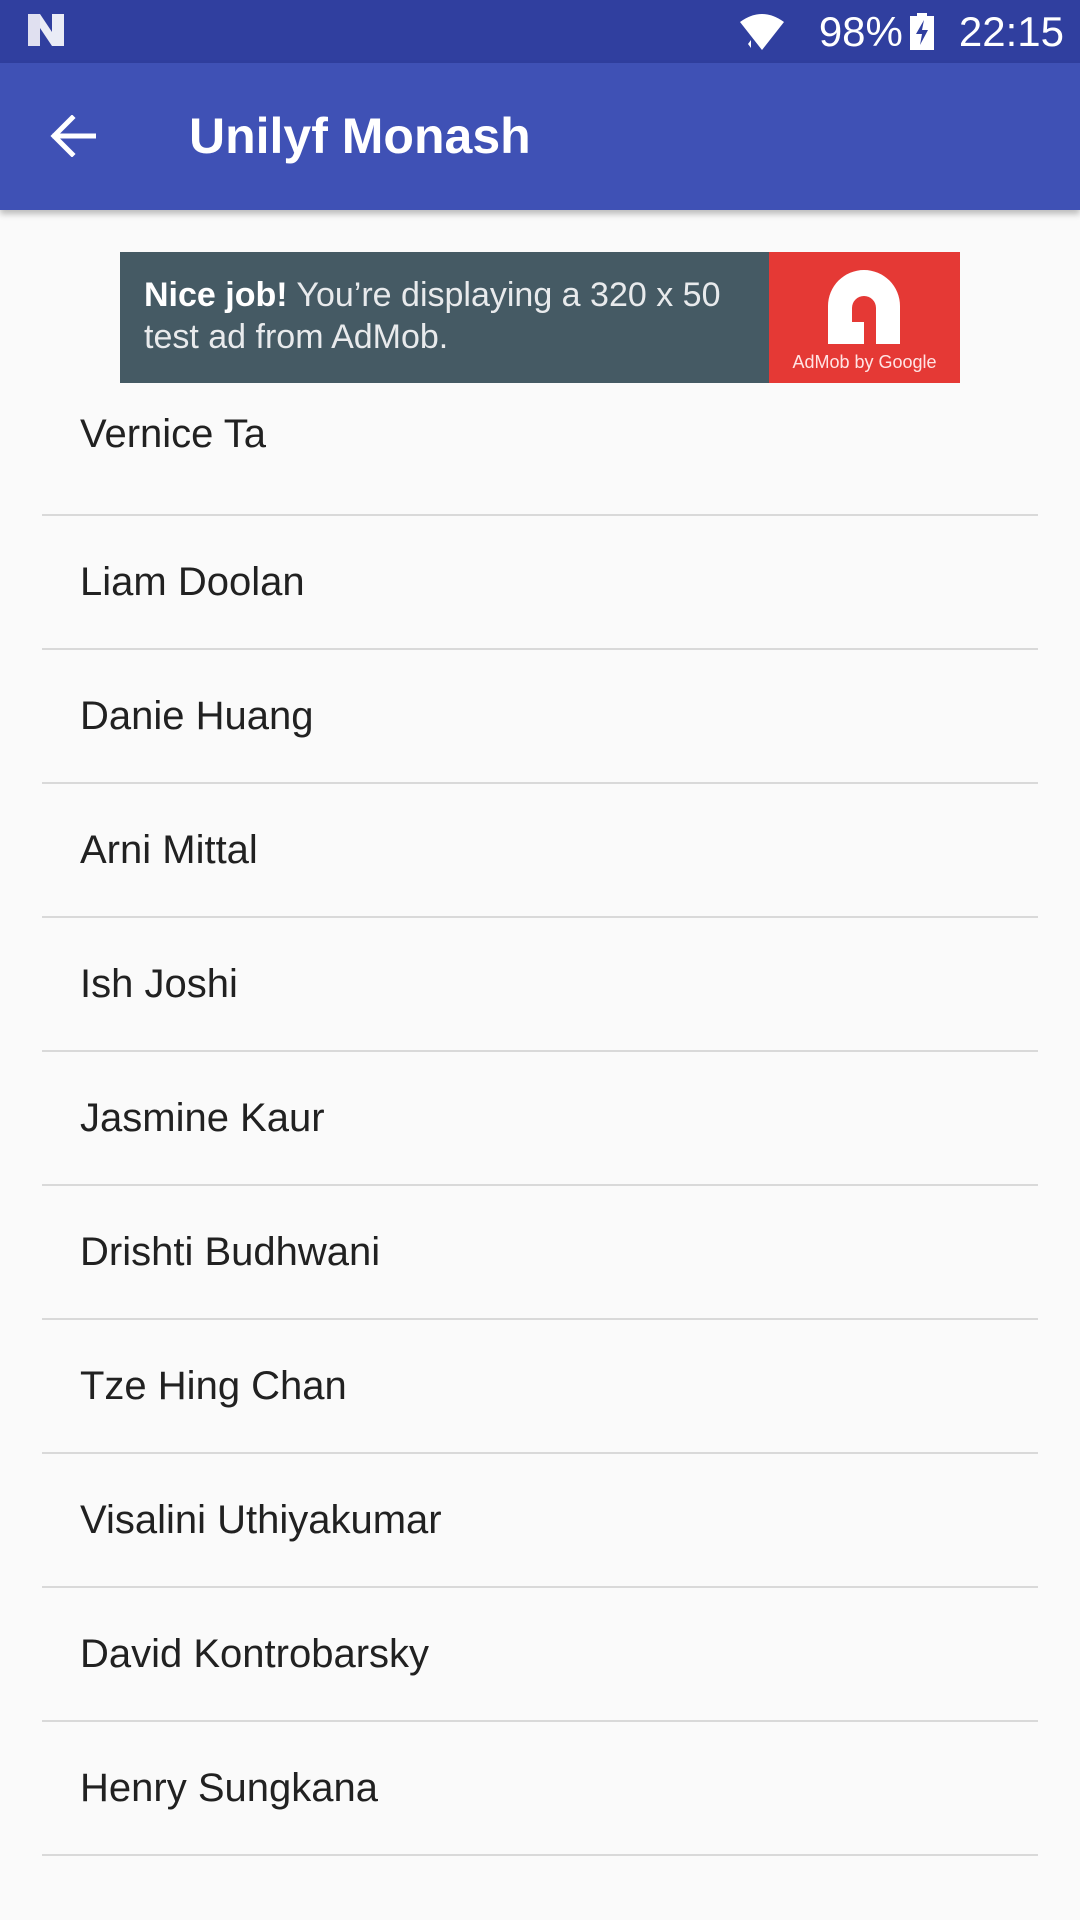  Describe the element at coordinates (540, 1855) in the screenshot. I see `divider` at that location.